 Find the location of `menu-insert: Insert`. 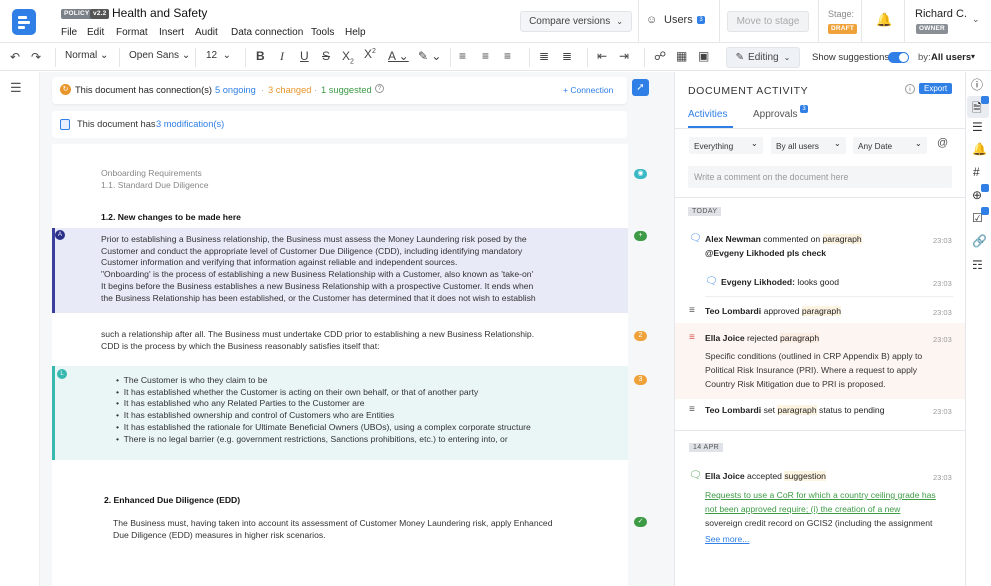

menu-insert: Insert is located at coordinates (171, 32).